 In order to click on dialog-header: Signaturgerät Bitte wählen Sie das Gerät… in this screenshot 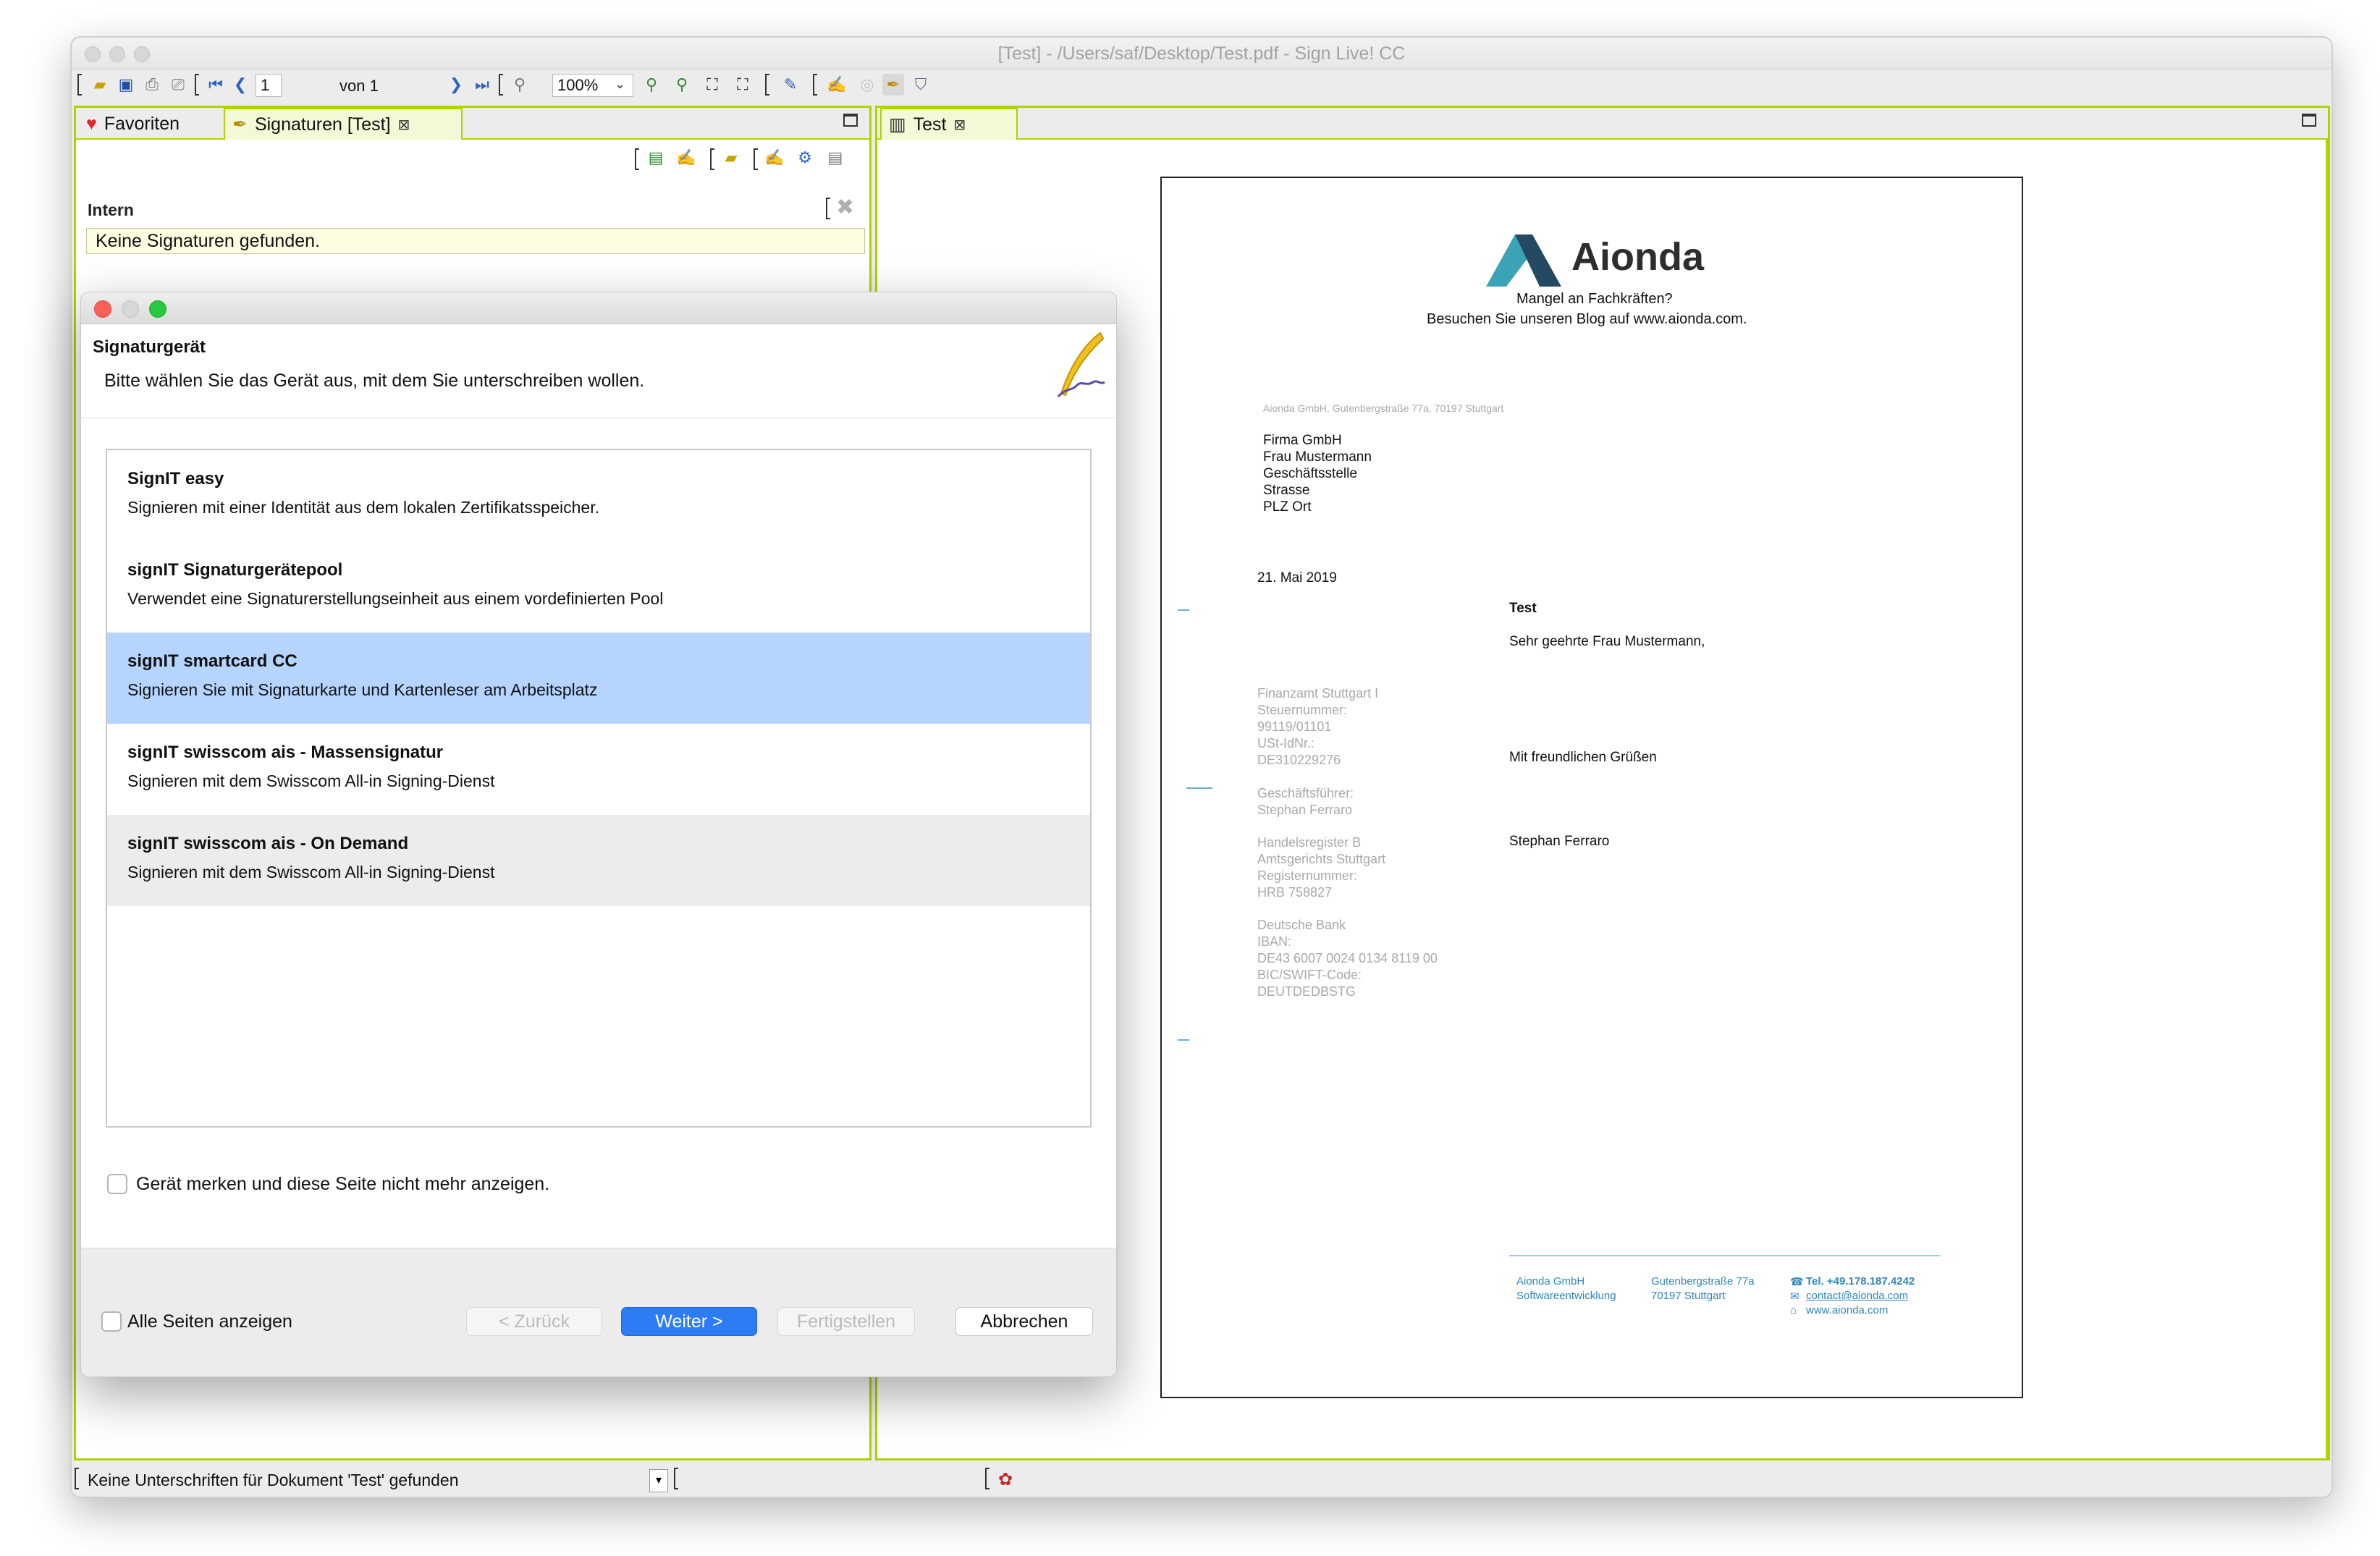, I will do `click(598, 371)`.